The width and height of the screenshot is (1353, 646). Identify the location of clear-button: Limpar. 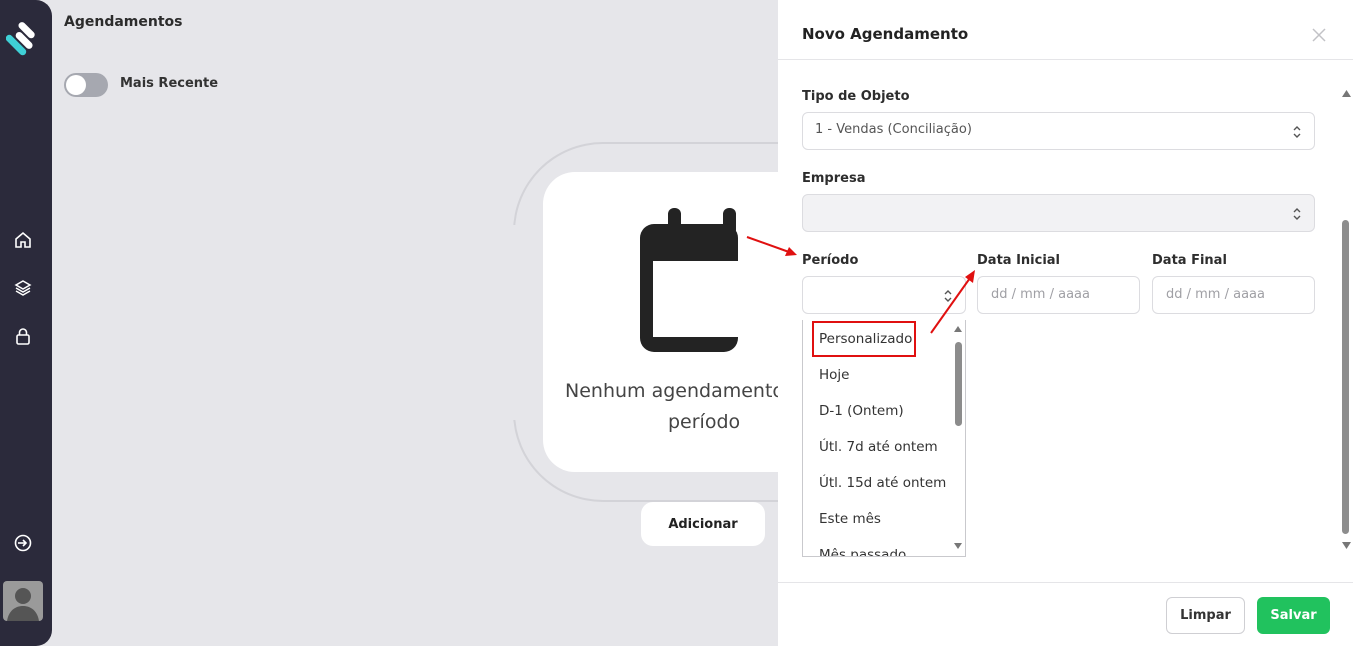
(1205, 615).